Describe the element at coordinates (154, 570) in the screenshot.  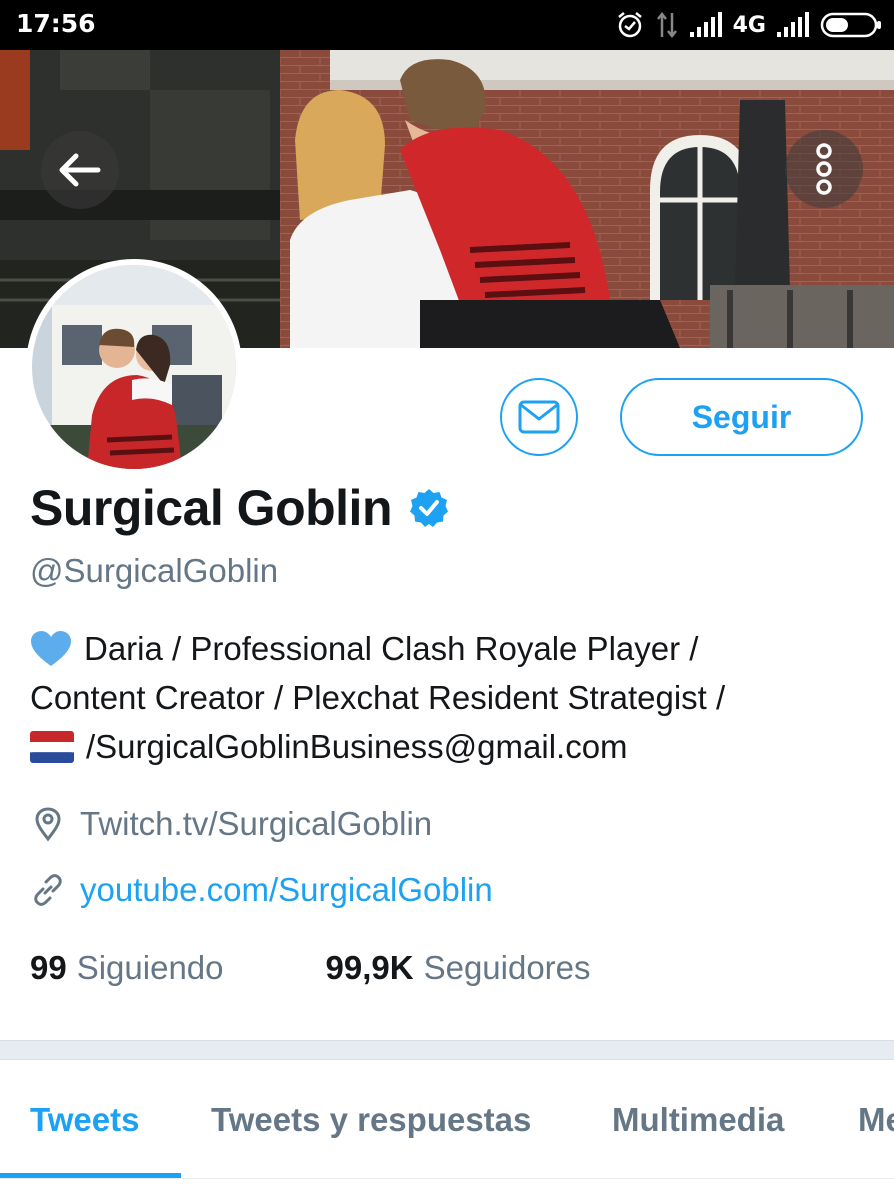
I see `handle: @SurgicalGoblin` at that location.